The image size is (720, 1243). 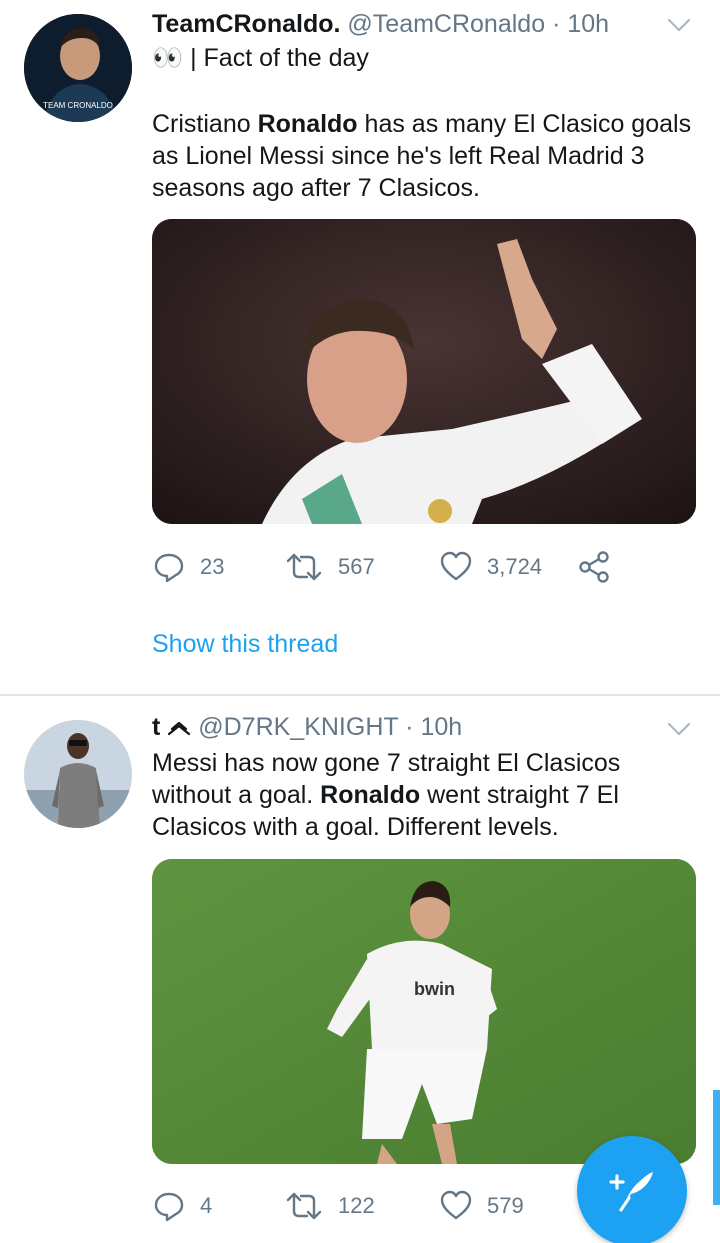 What do you see at coordinates (78, 105) in the screenshot?
I see `avatar-logo-text: TEAM CRONALDO` at bounding box center [78, 105].